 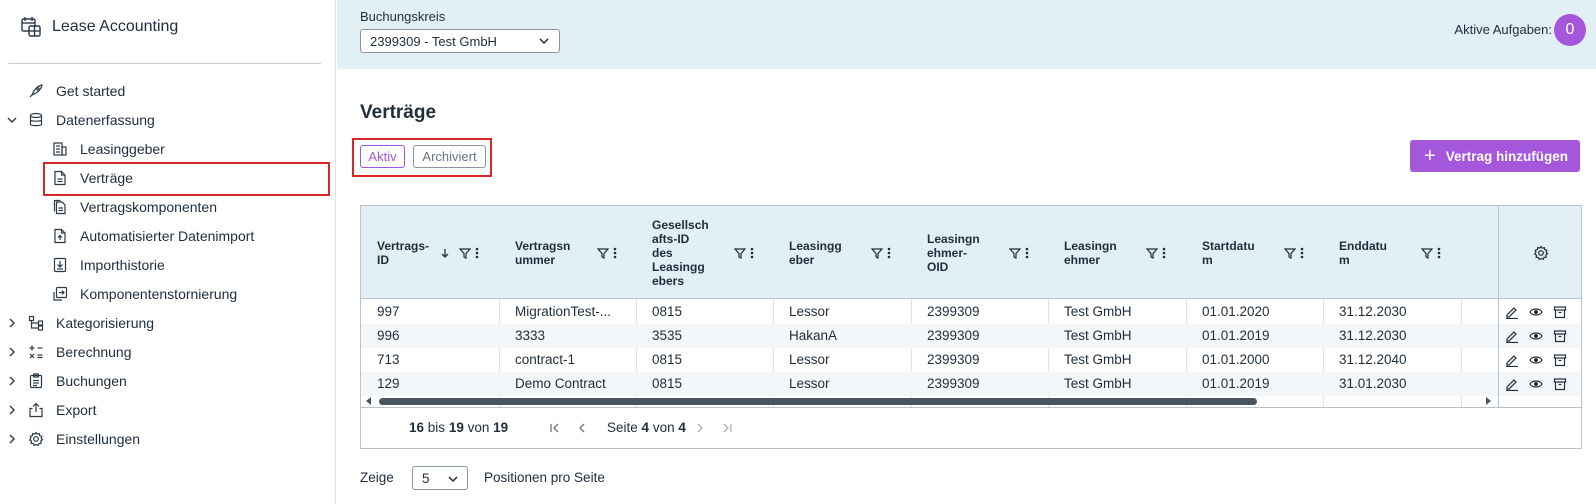 I want to click on reverse-icon, so click(x=60, y=293).